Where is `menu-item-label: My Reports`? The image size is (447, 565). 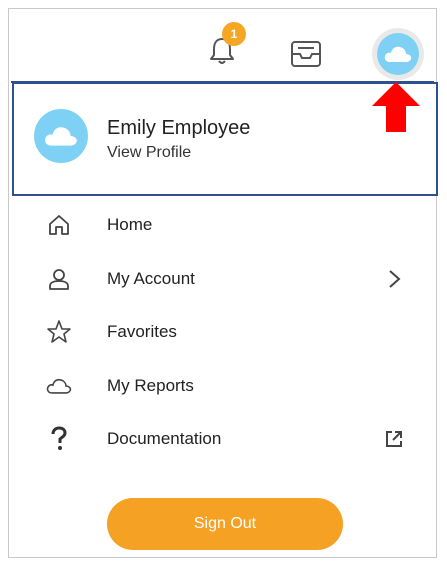 menu-item-label: My Reports is located at coordinates (150, 385).